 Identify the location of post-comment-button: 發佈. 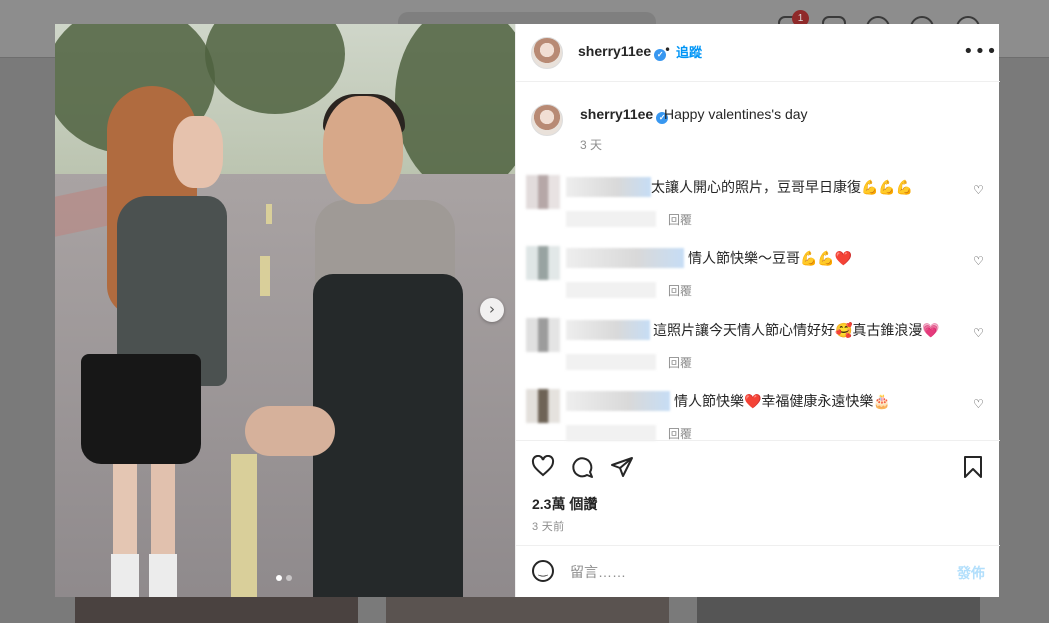
(971, 573).